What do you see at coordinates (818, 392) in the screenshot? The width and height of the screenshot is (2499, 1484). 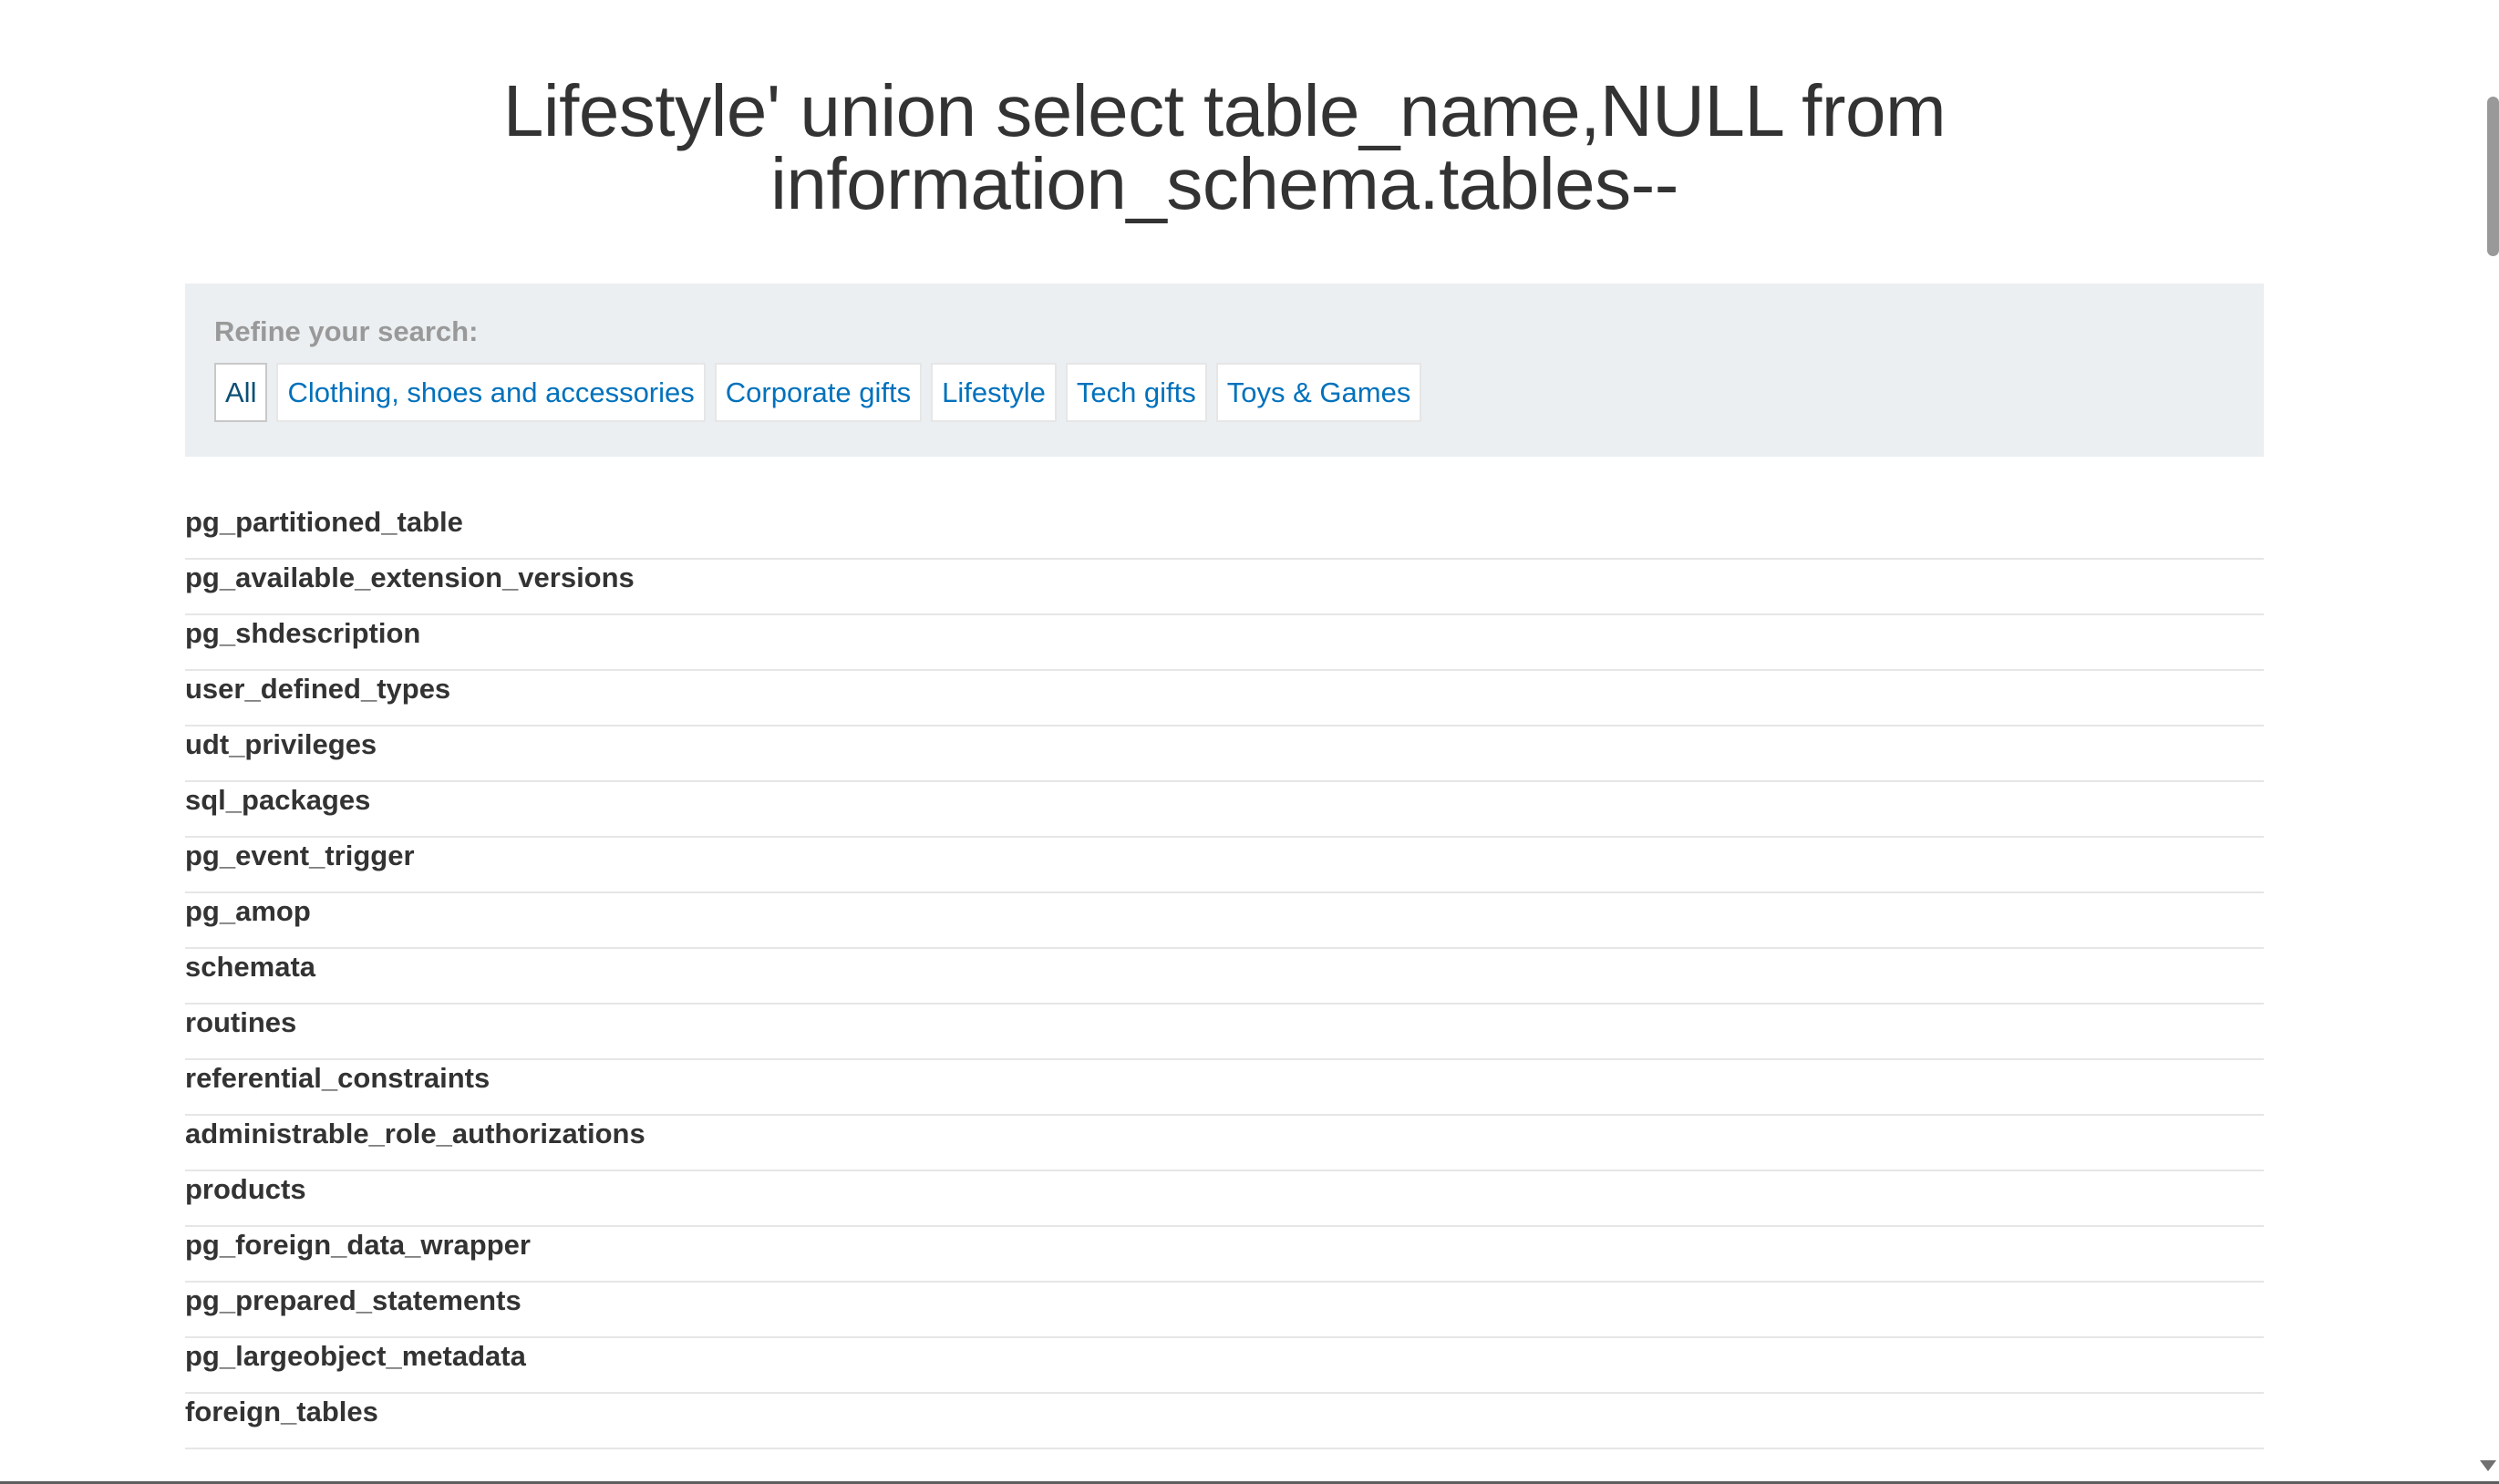 I see `filter-corporate-gifts: Corporate gifts` at bounding box center [818, 392].